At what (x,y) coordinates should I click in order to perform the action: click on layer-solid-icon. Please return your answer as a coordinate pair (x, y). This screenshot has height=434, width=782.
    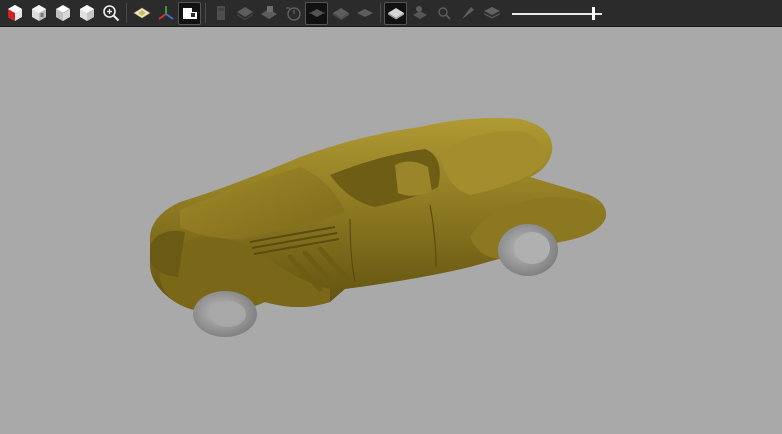
    Looking at the image, I should click on (340, 14).